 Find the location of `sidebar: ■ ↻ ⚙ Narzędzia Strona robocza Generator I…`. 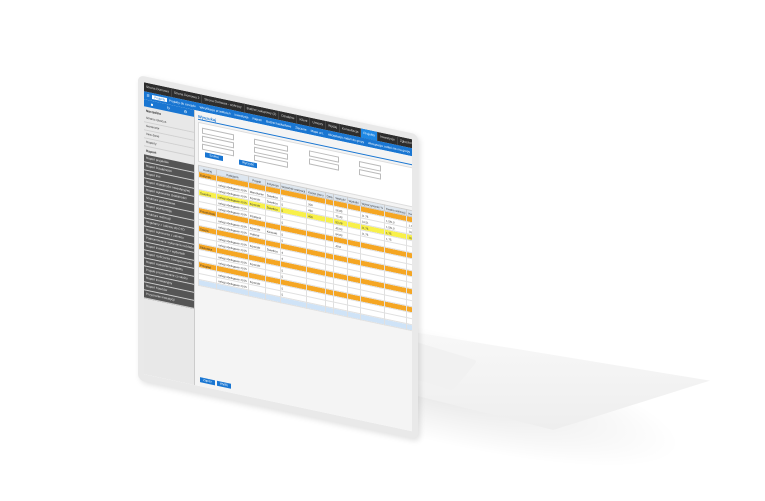

sidebar: ■ ↻ ⚙ Narzędzia Strona robocza Generator I… is located at coordinates (169, 242).